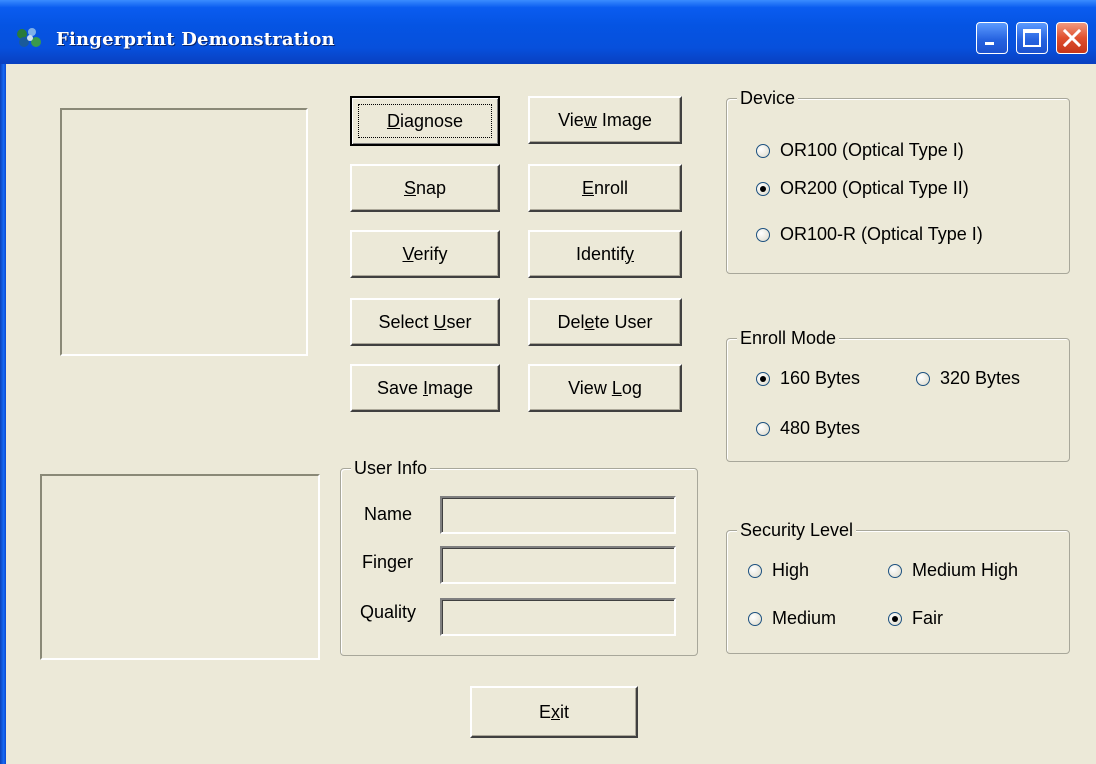 This screenshot has height=764, width=1096. I want to click on fingerprint-app-icon, so click(29, 37).